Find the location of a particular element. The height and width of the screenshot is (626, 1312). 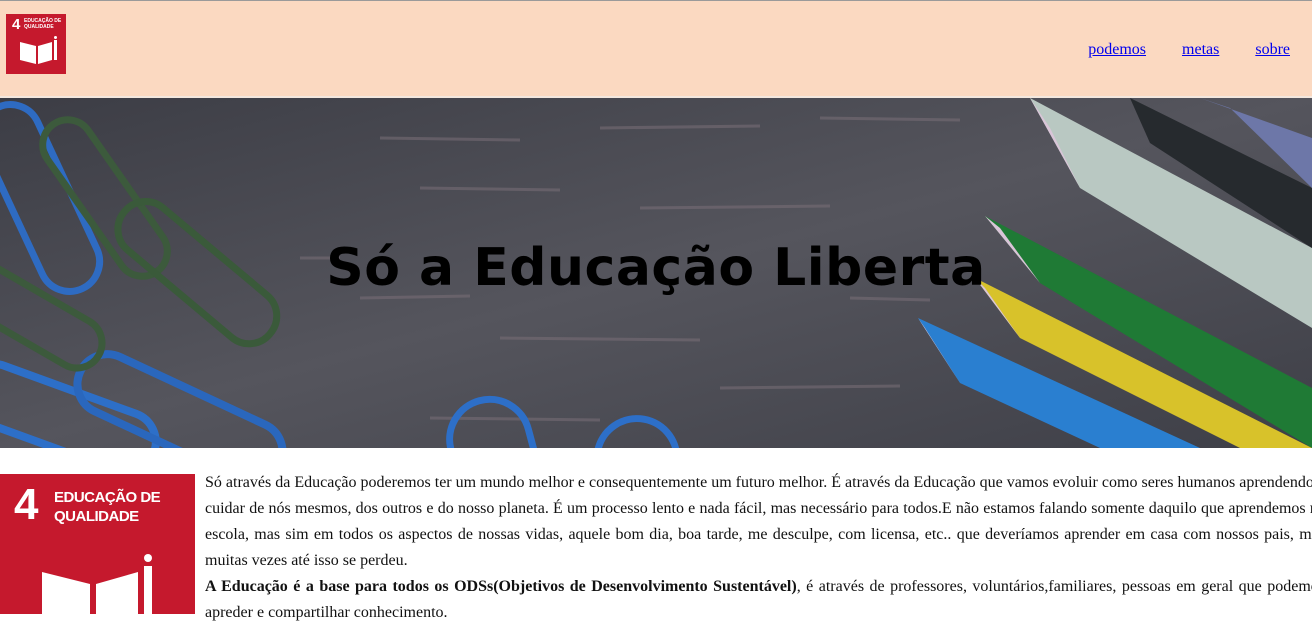

logo-text: EDUCAÇÃO DE QUALIDADE is located at coordinates (43, 24).